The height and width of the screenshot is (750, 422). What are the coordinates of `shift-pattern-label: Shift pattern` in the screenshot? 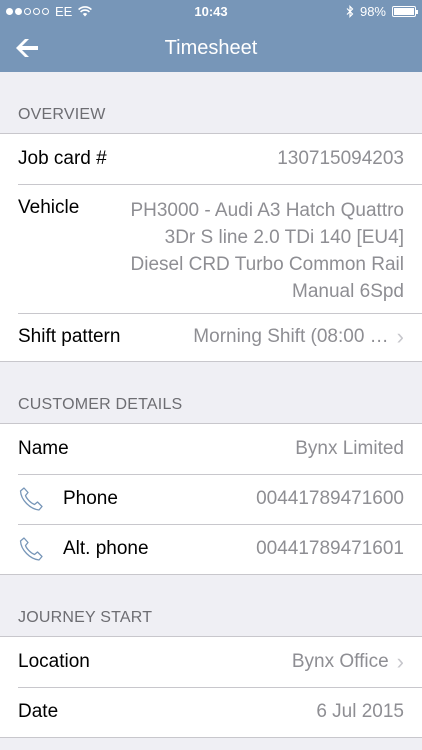 It's located at (69, 336).